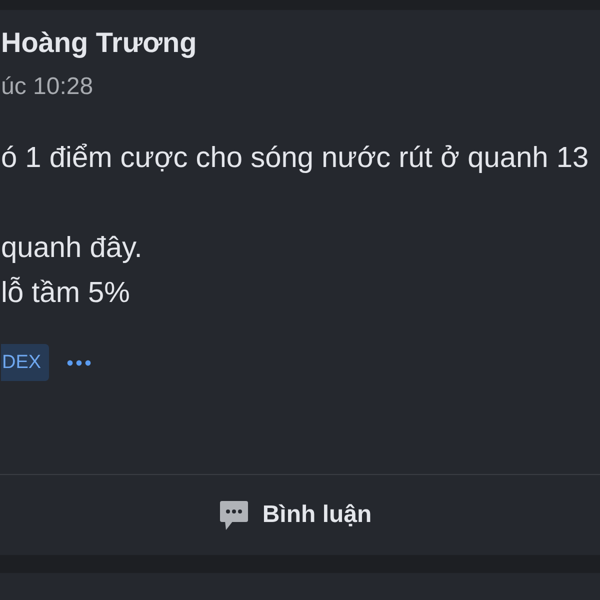 The width and height of the screenshot is (600, 600). Describe the element at coordinates (47, 87) in the screenshot. I see `post-time: úc 10:28` at that location.